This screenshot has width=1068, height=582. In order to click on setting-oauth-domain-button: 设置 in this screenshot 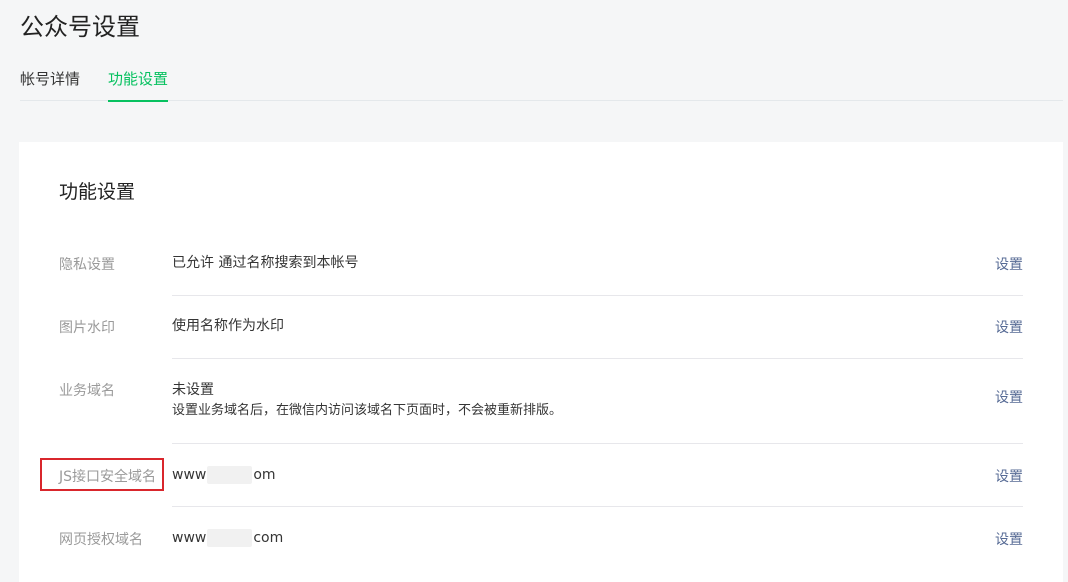, I will do `click(1009, 539)`.